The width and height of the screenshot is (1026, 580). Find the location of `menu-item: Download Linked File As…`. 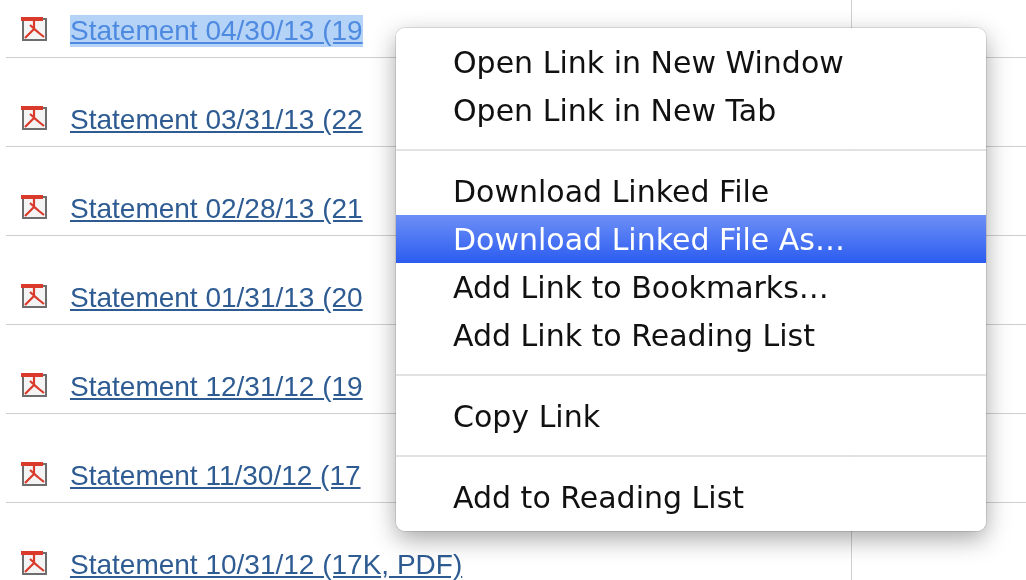

menu-item: Download Linked File As… is located at coordinates (691, 239).